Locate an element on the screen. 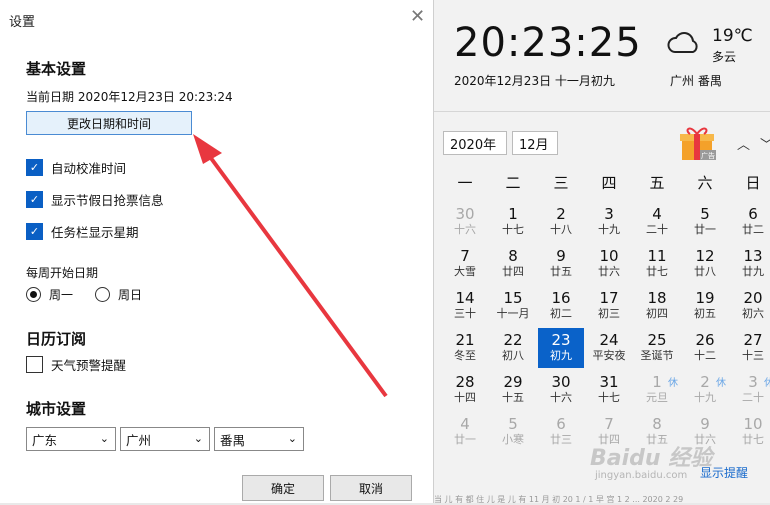 This screenshot has height=505, width=770. calendar-day: 26 十二 is located at coordinates (705, 348).